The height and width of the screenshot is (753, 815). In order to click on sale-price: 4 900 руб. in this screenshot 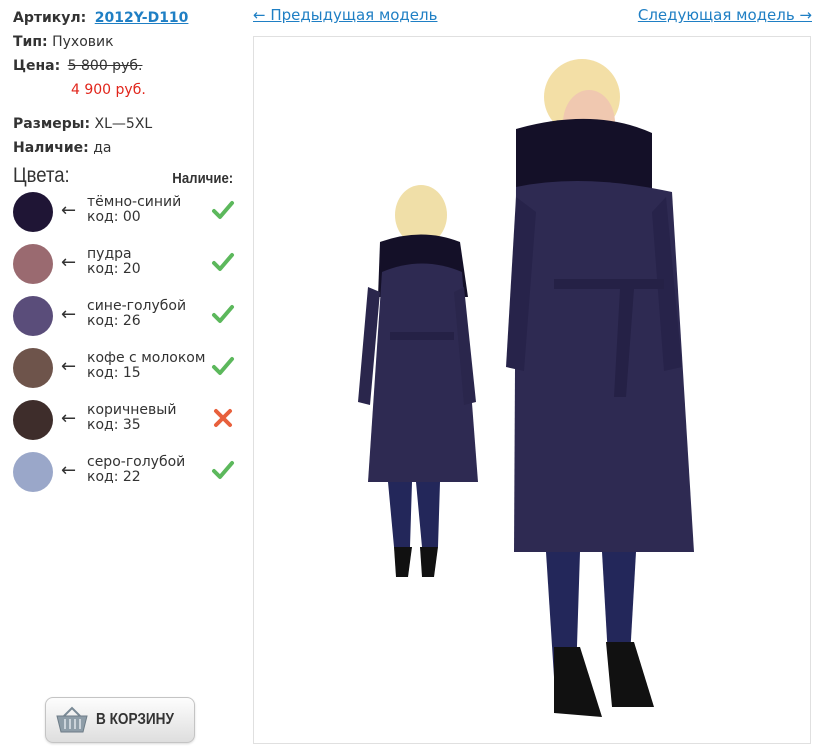, I will do `click(108, 90)`.